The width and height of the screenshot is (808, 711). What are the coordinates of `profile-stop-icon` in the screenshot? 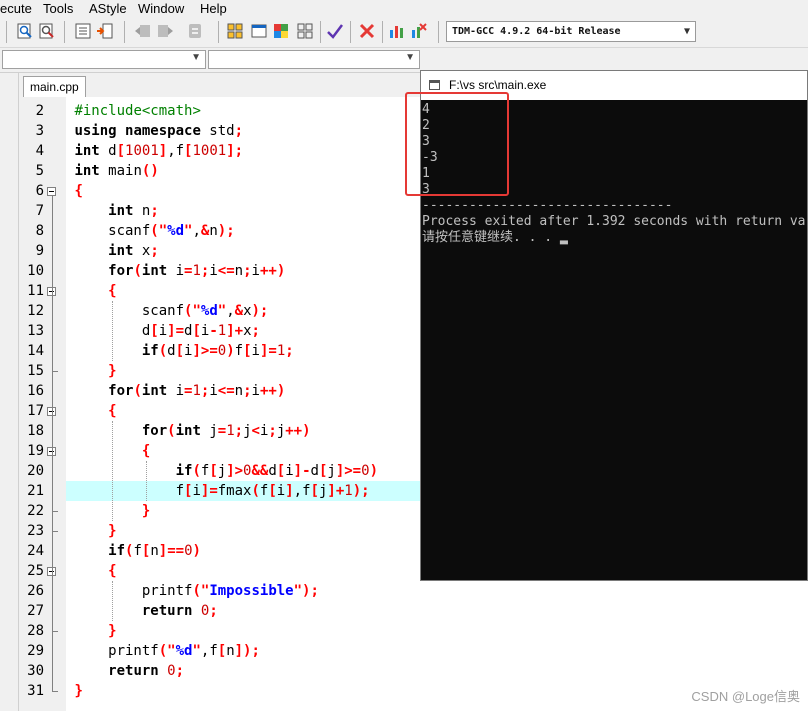 It's located at (419, 31).